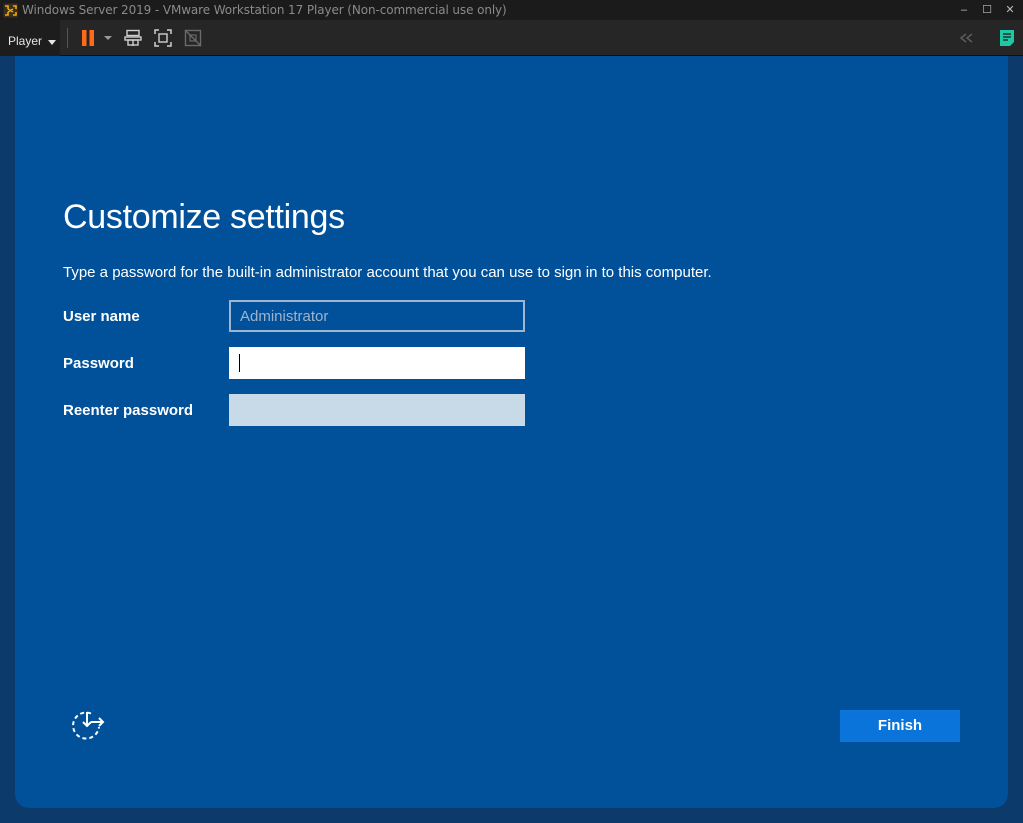  Describe the element at coordinates (1010, 10) in the screenshot. I see `close-button: ✕` at that location.